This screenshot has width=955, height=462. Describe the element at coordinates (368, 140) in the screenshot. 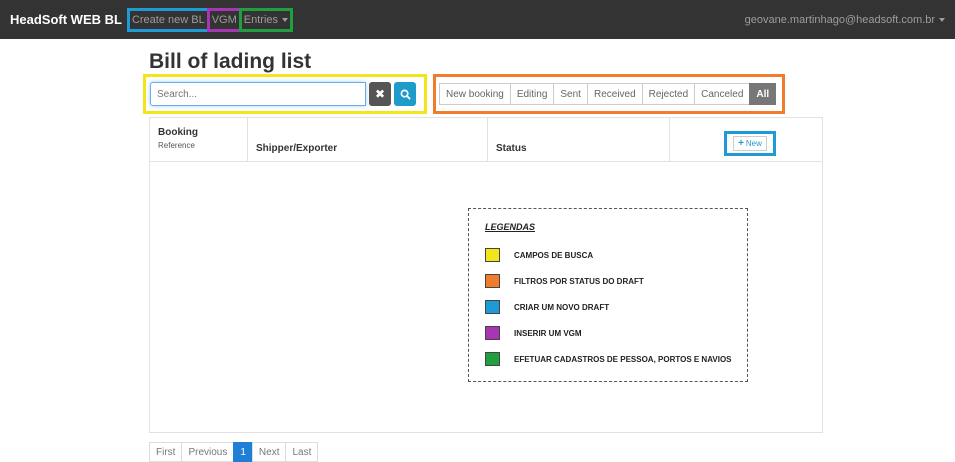

I see `column-shipper: Shipper/Exporter` at that location.